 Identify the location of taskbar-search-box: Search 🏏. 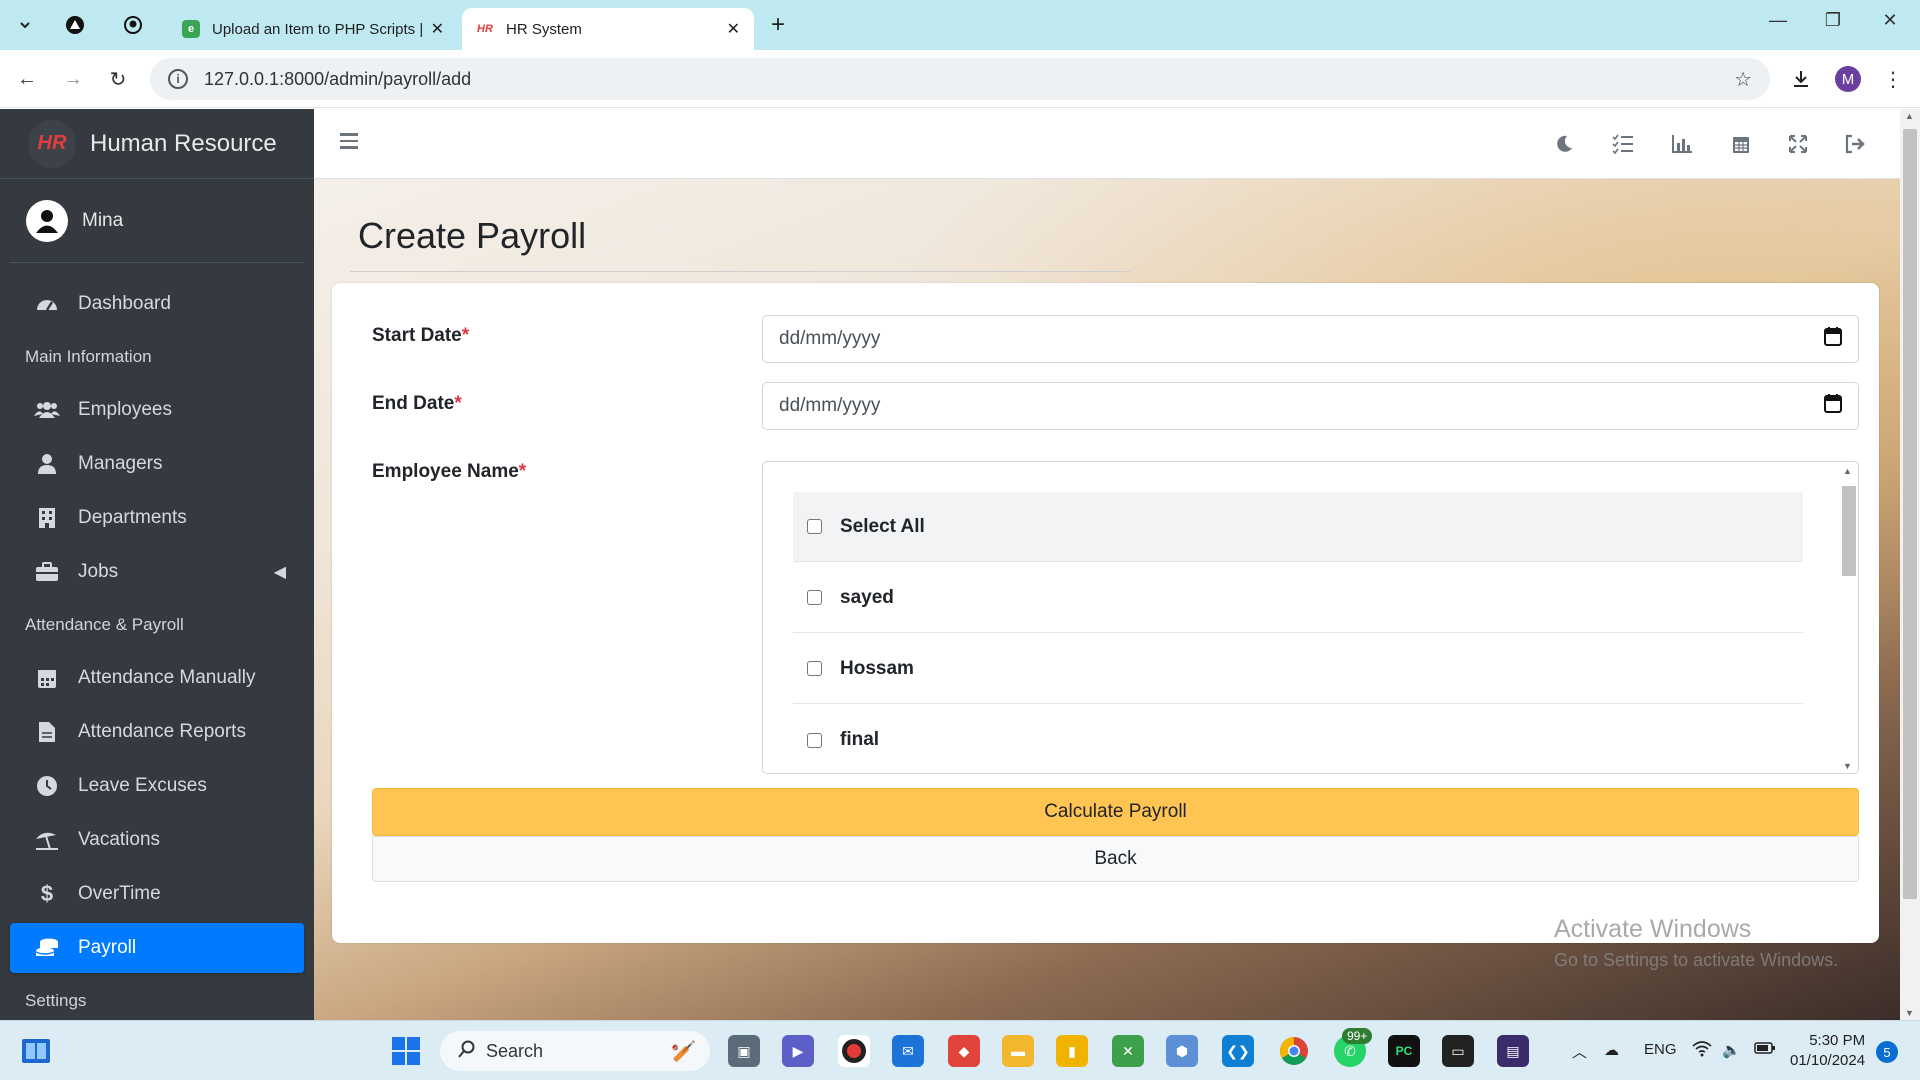
(575, 1051).